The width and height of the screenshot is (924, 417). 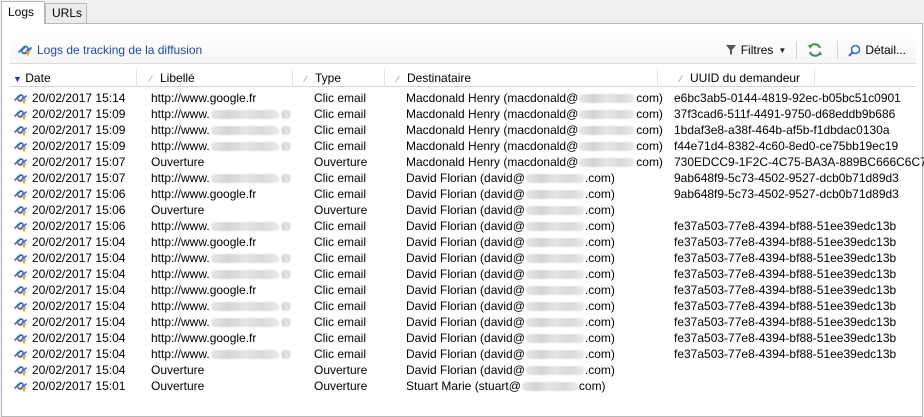 What do you see at coordinates (79, 386) in the screenshot?
I see `cell-date: 20/02/2017 15:01` at bounding box center [79, 386].